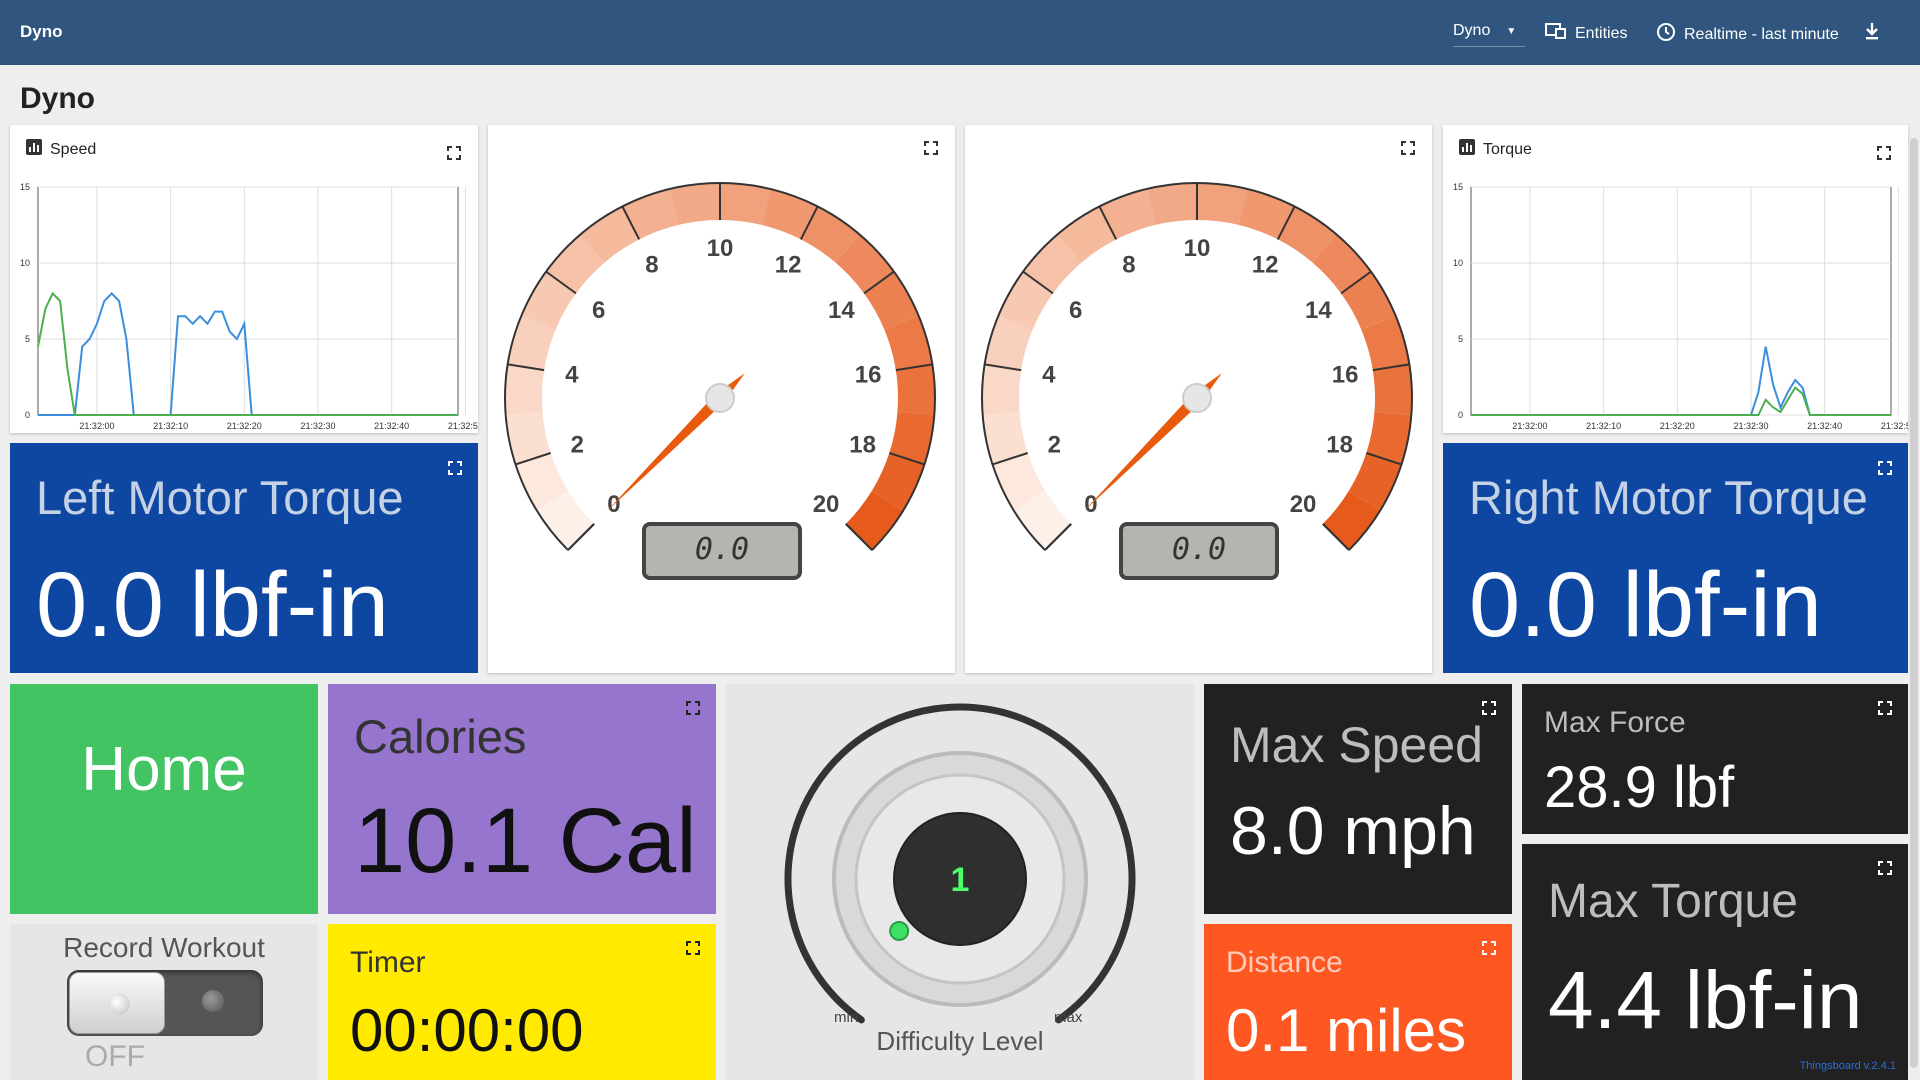  I want to click on powered-by-footer: Powered by Thingsboard v.2.4.1, so click(1817, 1066).